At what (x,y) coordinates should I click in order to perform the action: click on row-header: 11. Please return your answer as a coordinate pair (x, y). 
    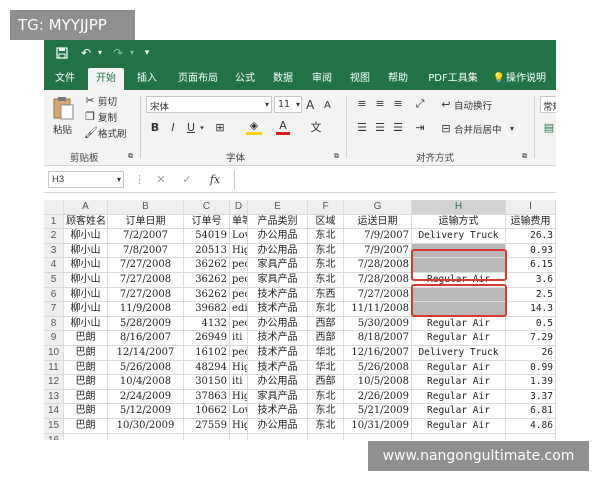
    Looking at the image, I should click on (54, 368).